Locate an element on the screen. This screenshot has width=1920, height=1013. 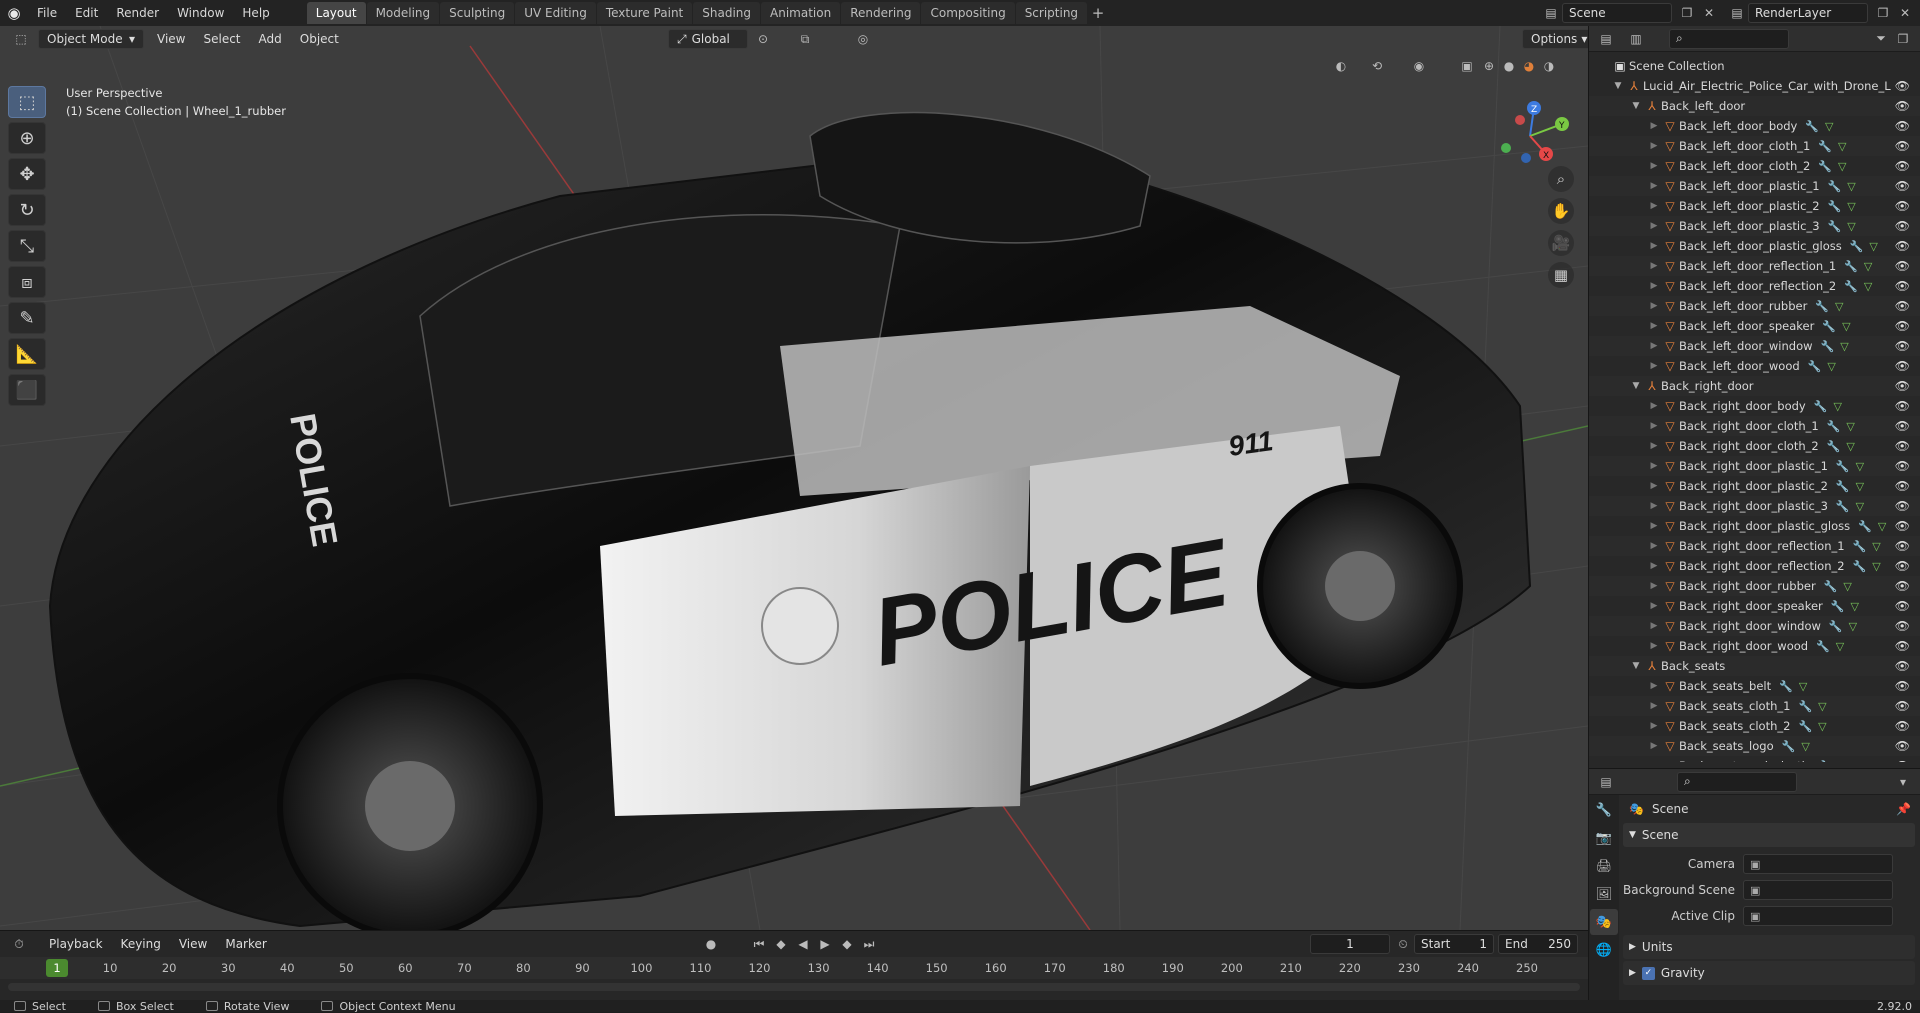
outliner-row: ▶ ▽ Back_seats_belt 🔧 ▽ 👁 is located at coordinates (1754, 686).